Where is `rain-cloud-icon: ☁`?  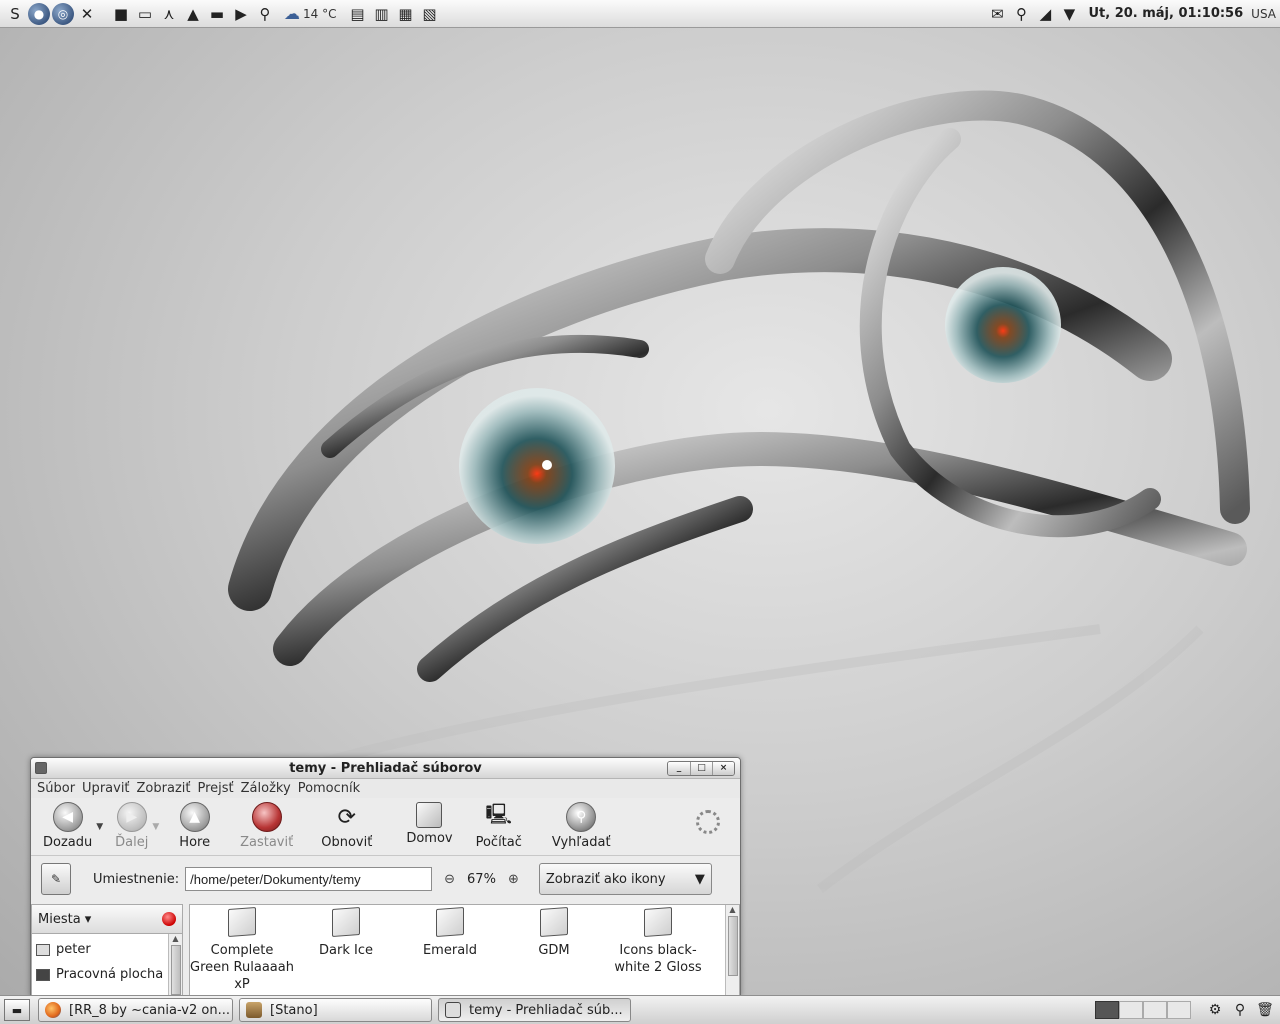 rain-cloud-icon: ☁ is located at coordinates (292, 13).